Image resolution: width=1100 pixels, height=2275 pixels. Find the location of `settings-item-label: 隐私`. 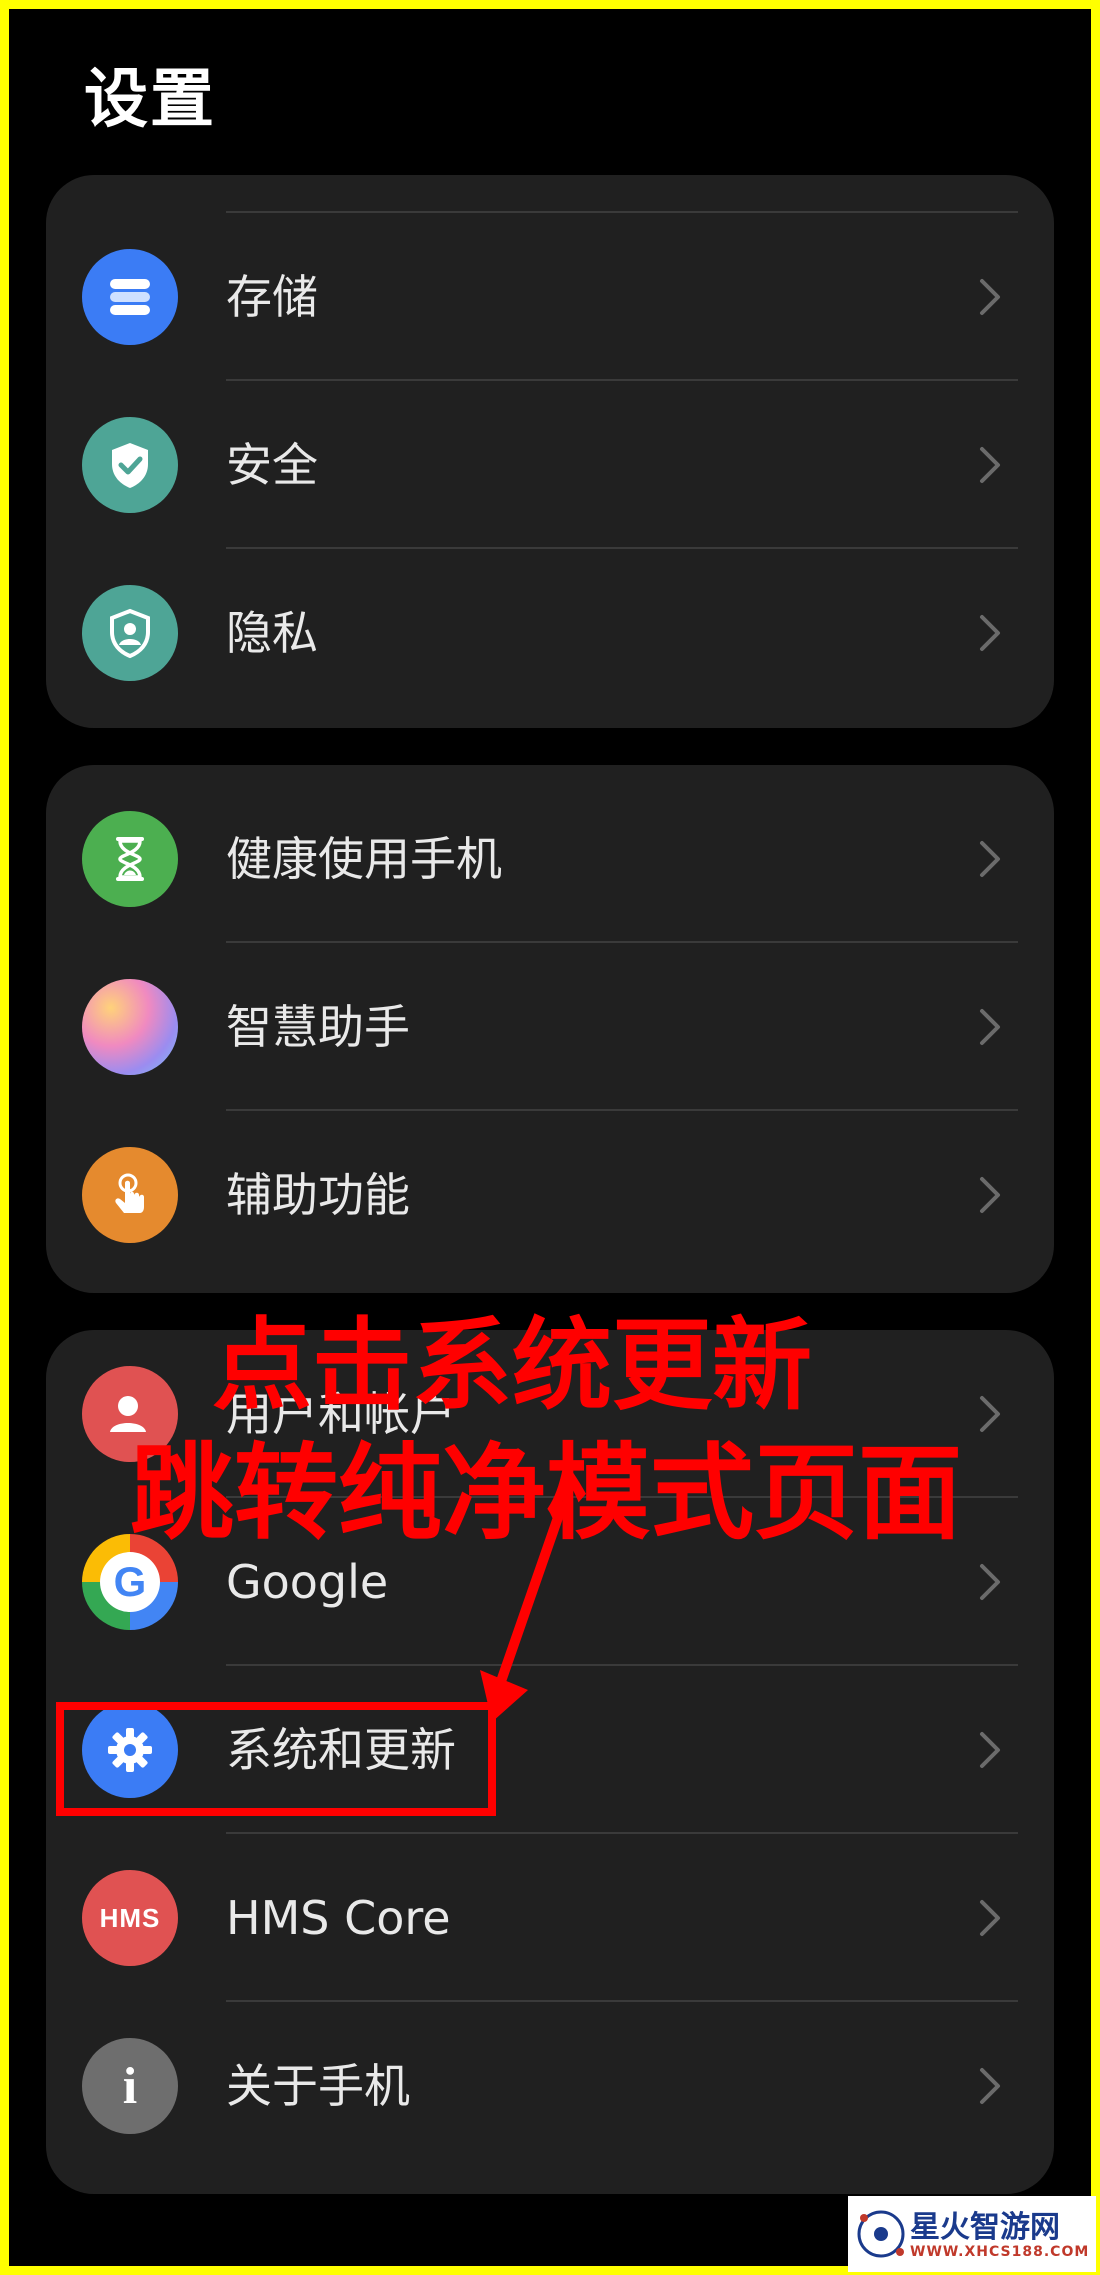

settings-item-label: 隐私 is located at coordinates (272, 633).